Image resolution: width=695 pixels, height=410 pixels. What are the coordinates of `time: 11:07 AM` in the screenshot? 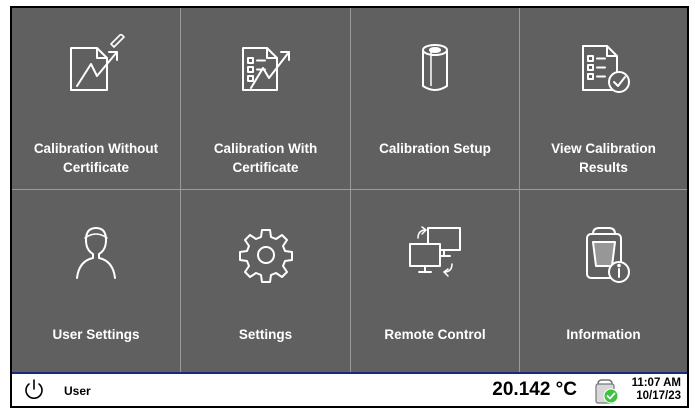 It's located at (656, 383).